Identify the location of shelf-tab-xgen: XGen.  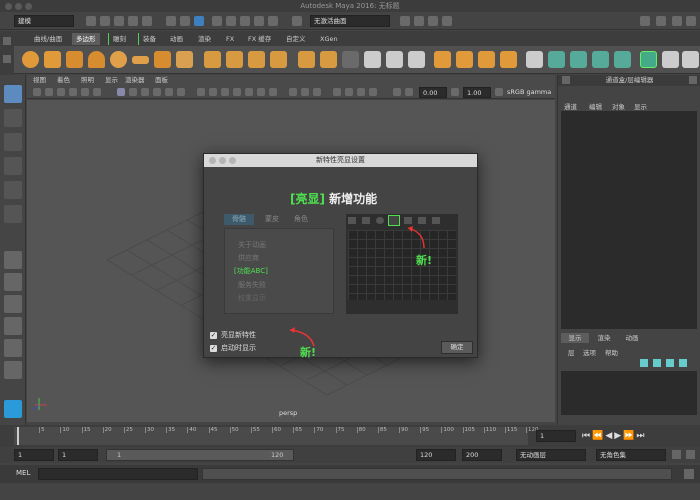
(329, 39).